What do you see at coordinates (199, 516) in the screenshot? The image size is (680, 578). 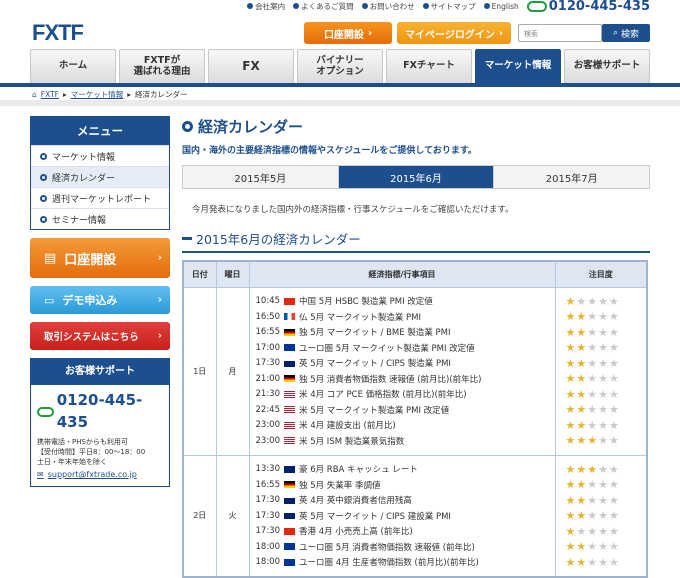 I see `day-date: 2日` at bounding box center [199, 516].